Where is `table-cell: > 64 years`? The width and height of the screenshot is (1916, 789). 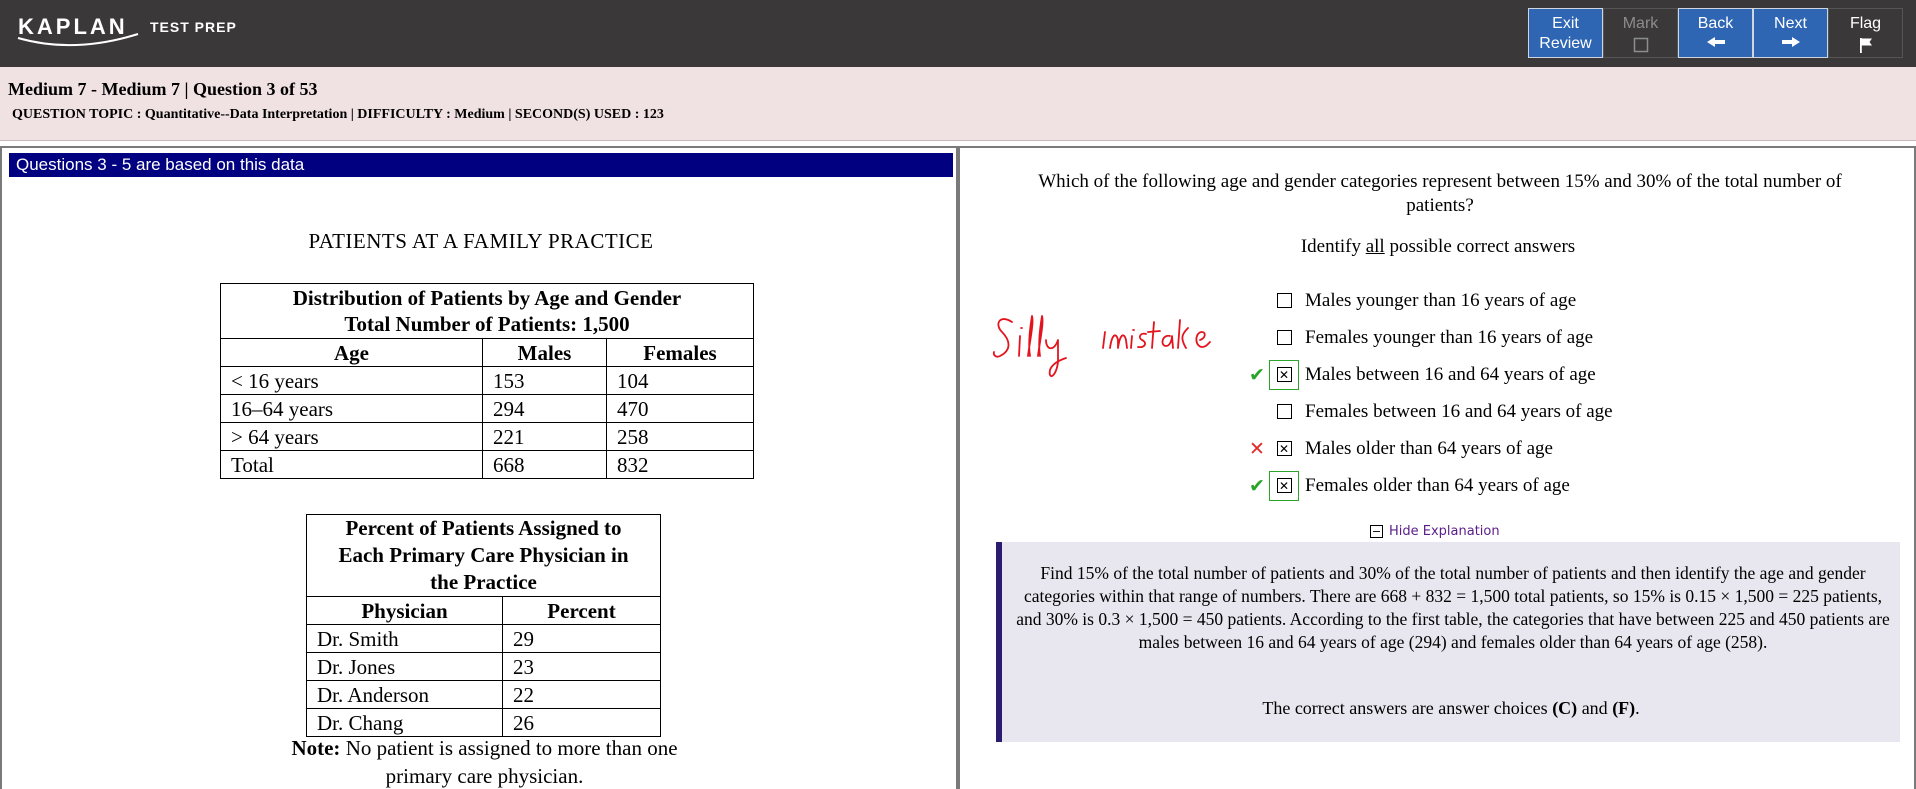 table-cell: > 64 years is located at coordinates (351, 436).